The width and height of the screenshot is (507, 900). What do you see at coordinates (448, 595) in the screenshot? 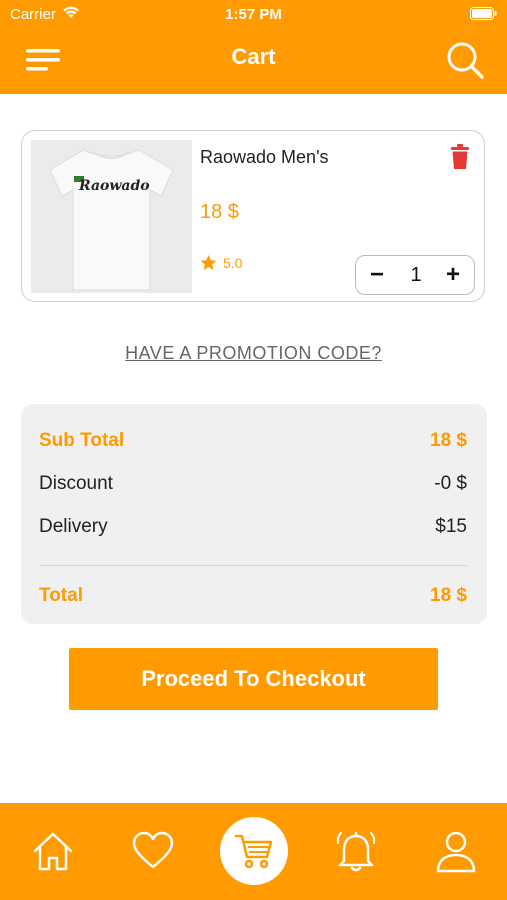
I see `total-value: 18 $` at bounding box center [448, 595].